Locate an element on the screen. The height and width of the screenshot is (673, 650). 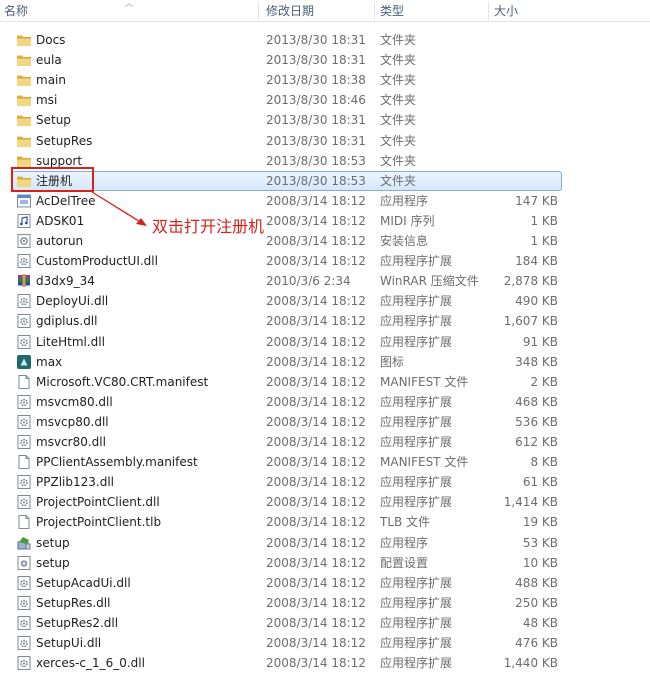
file-size: 250 KB is located at coordinates (536, 602).